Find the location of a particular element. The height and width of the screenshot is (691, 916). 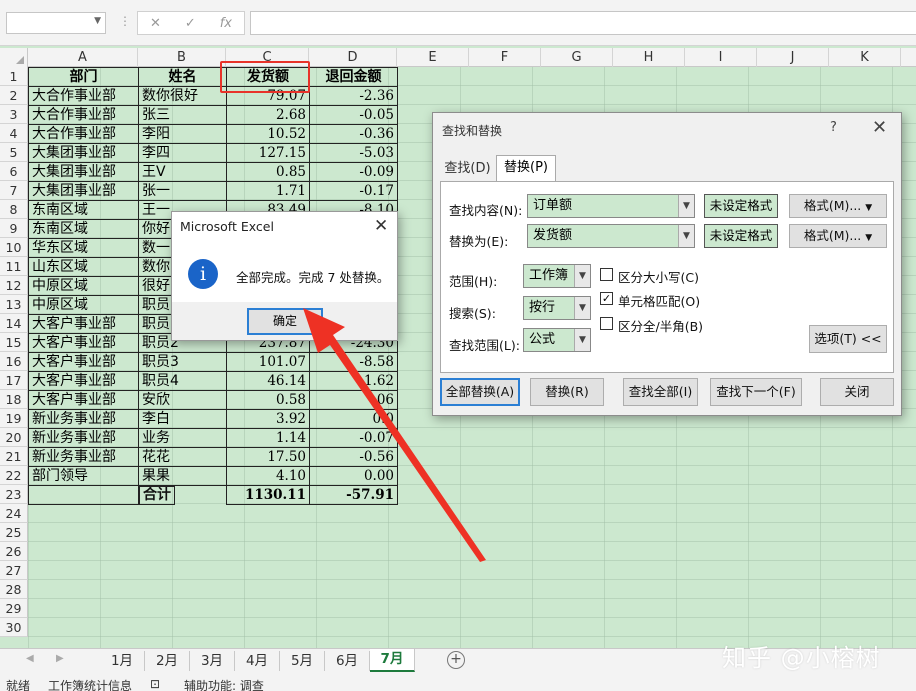

row-header-4: 4 is located at coordinates (14, 133).